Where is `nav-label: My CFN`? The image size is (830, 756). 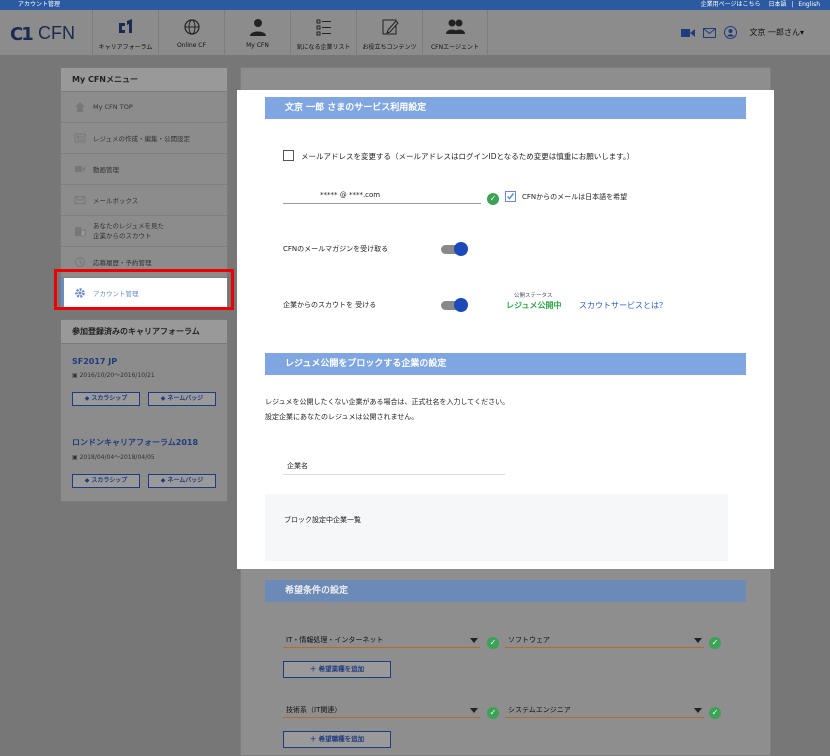
nav-label: My CFN is located at coordinates (257, 45).